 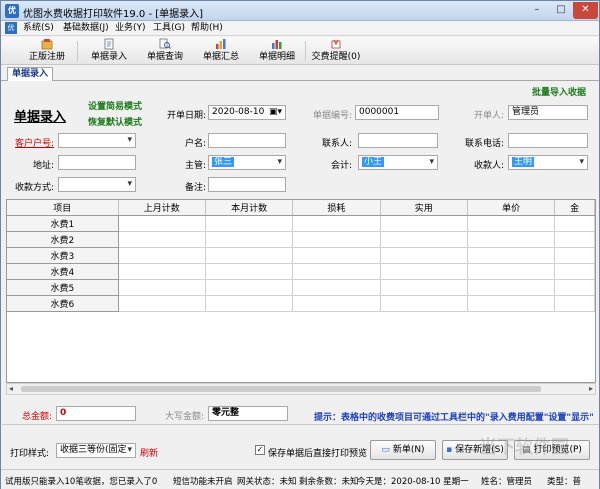 I want to click on menu-tools: 工具(G), so click(x=169, y=28).